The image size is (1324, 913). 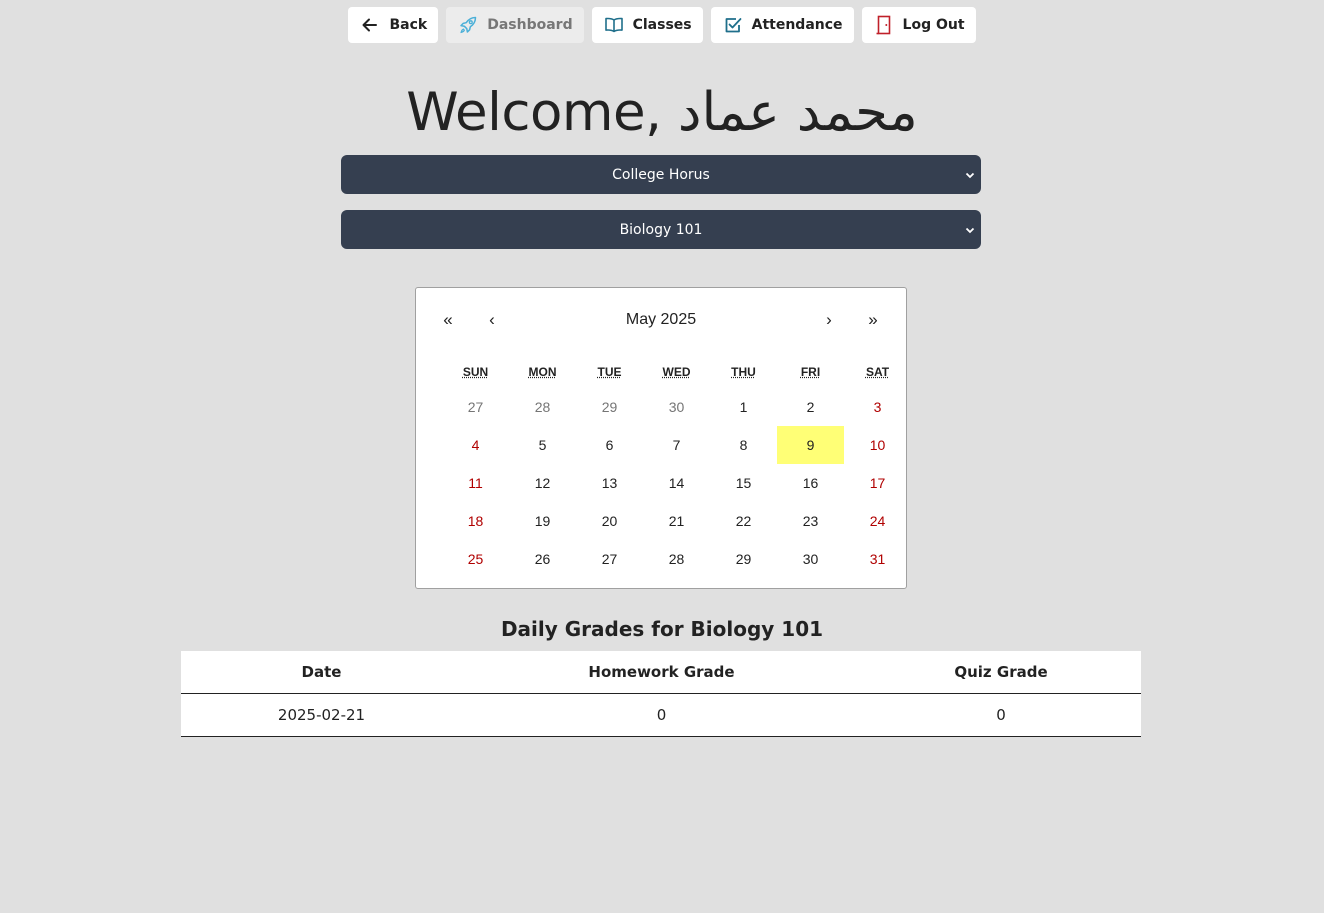 What do you see at coordinates (810, 407) in the screenshot?
I see `calendar-day: 2` at bounding box center [810, 407].